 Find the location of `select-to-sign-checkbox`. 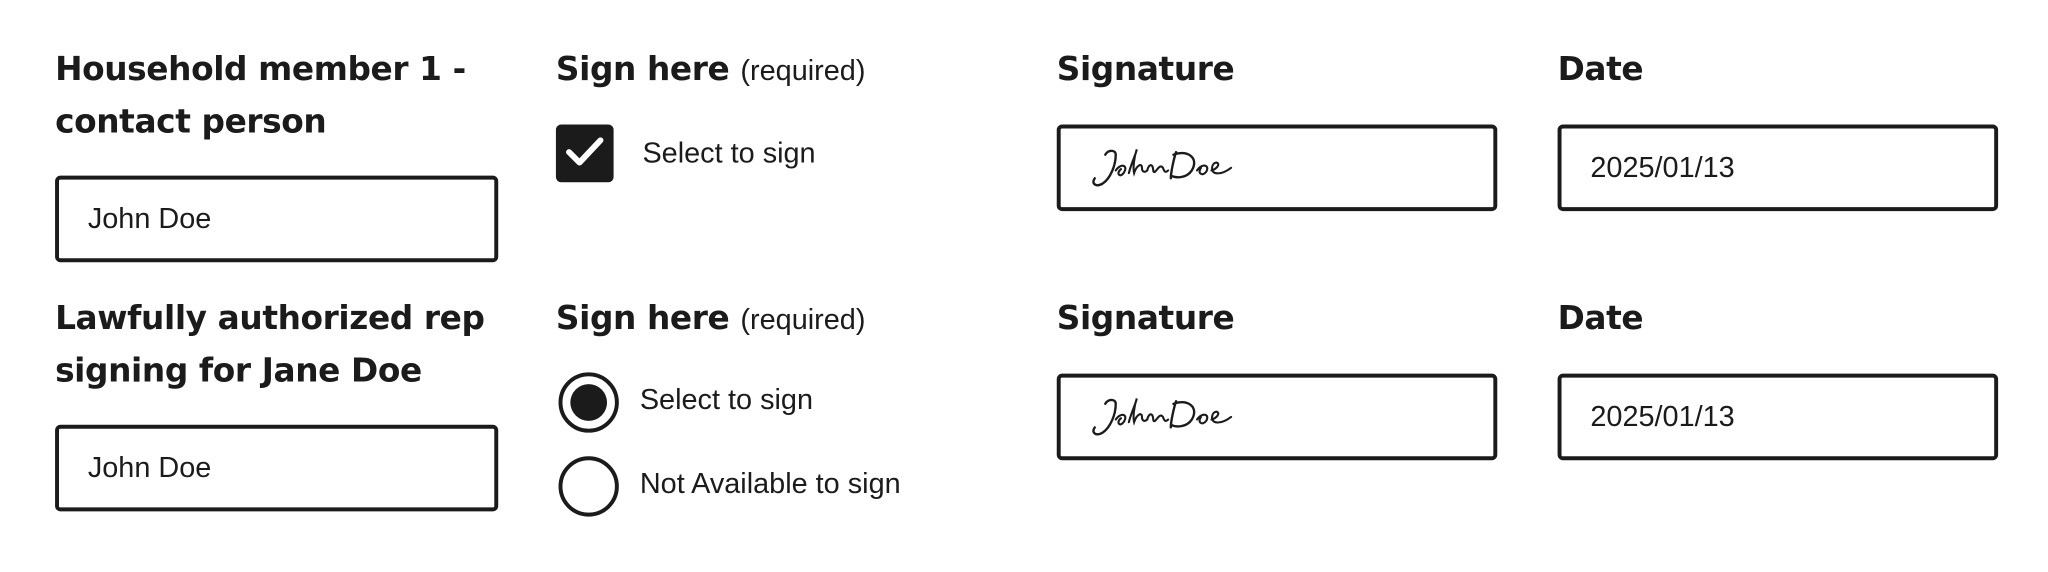

select-to-sign-checkbox is located at coordinates (584, 153).